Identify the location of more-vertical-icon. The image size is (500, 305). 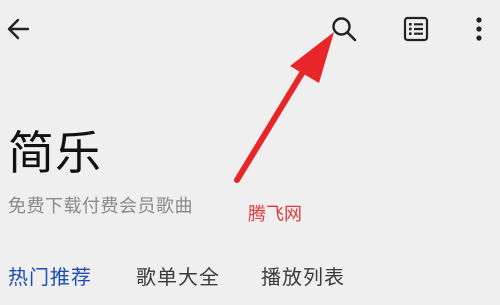
(479, 29).